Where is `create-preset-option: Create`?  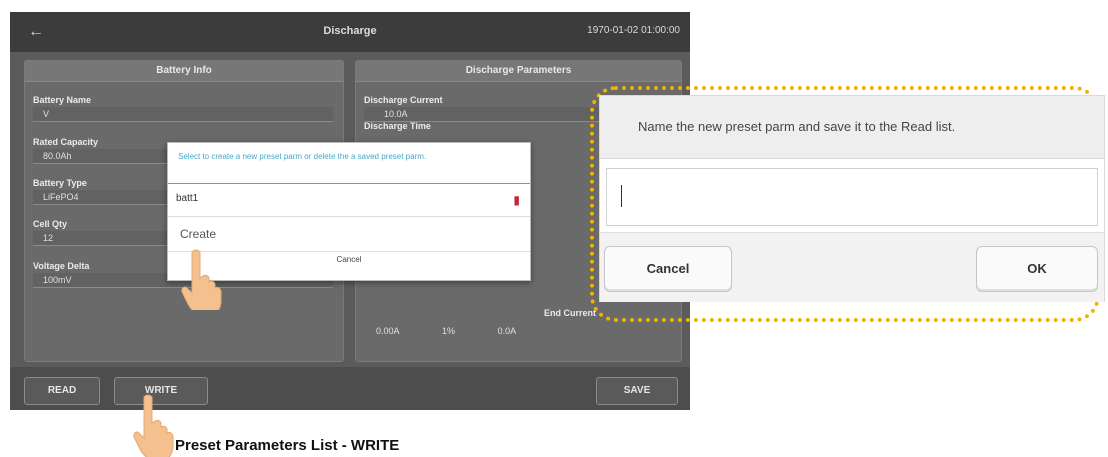 create-preset-option: Create is located at coordinates (198, 234).